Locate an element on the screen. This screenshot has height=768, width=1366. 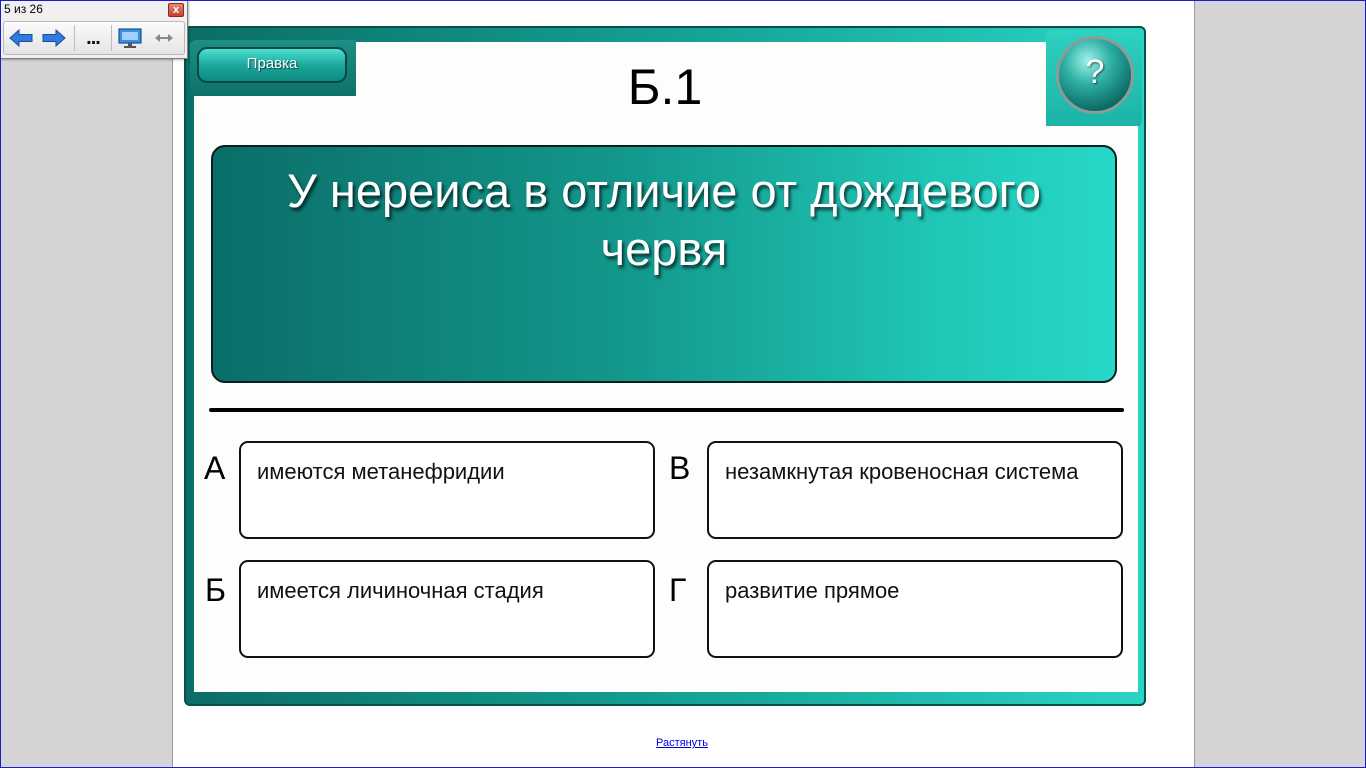
next-slide-button is located at coordinates (54, 38).